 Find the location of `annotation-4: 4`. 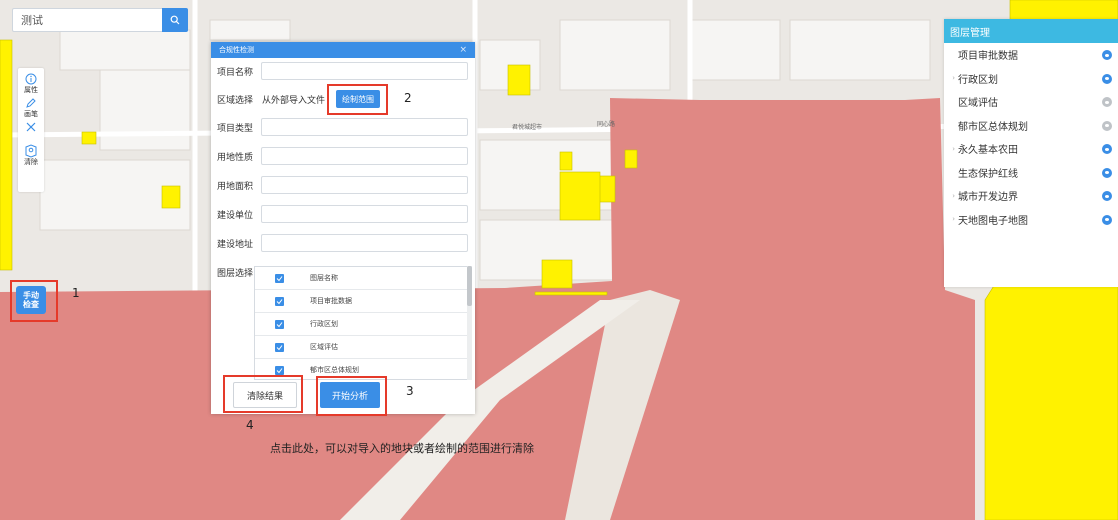

annotation-4: 4 is located at coordinates (250, 425).